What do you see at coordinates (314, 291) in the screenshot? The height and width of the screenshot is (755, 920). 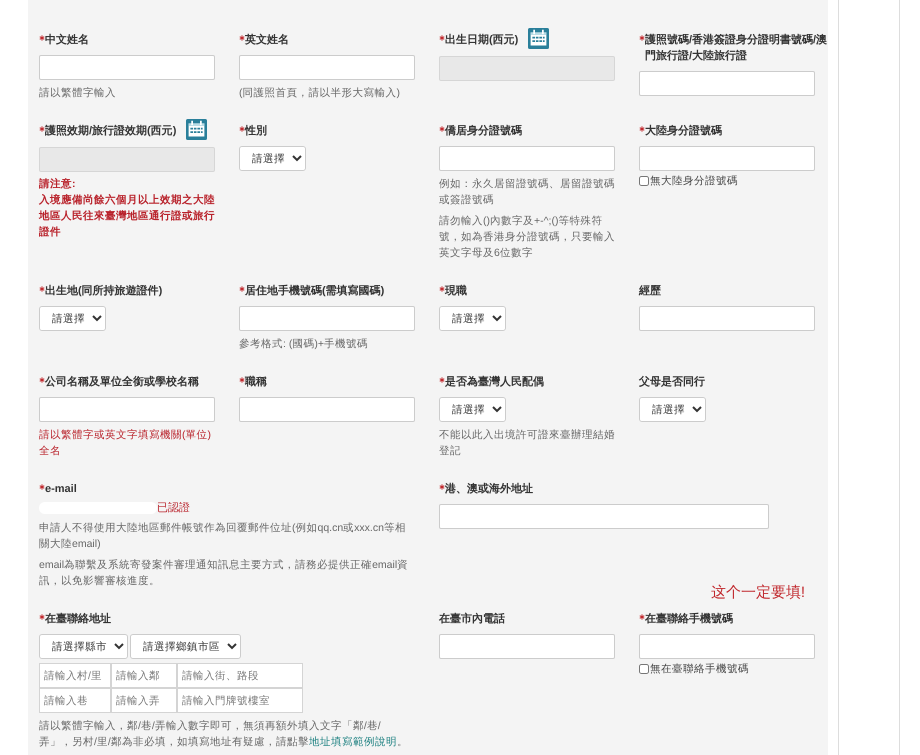 I see `field-label: 居住地手機號碼(需填寫國碼)` at bounding box center [314, 291].